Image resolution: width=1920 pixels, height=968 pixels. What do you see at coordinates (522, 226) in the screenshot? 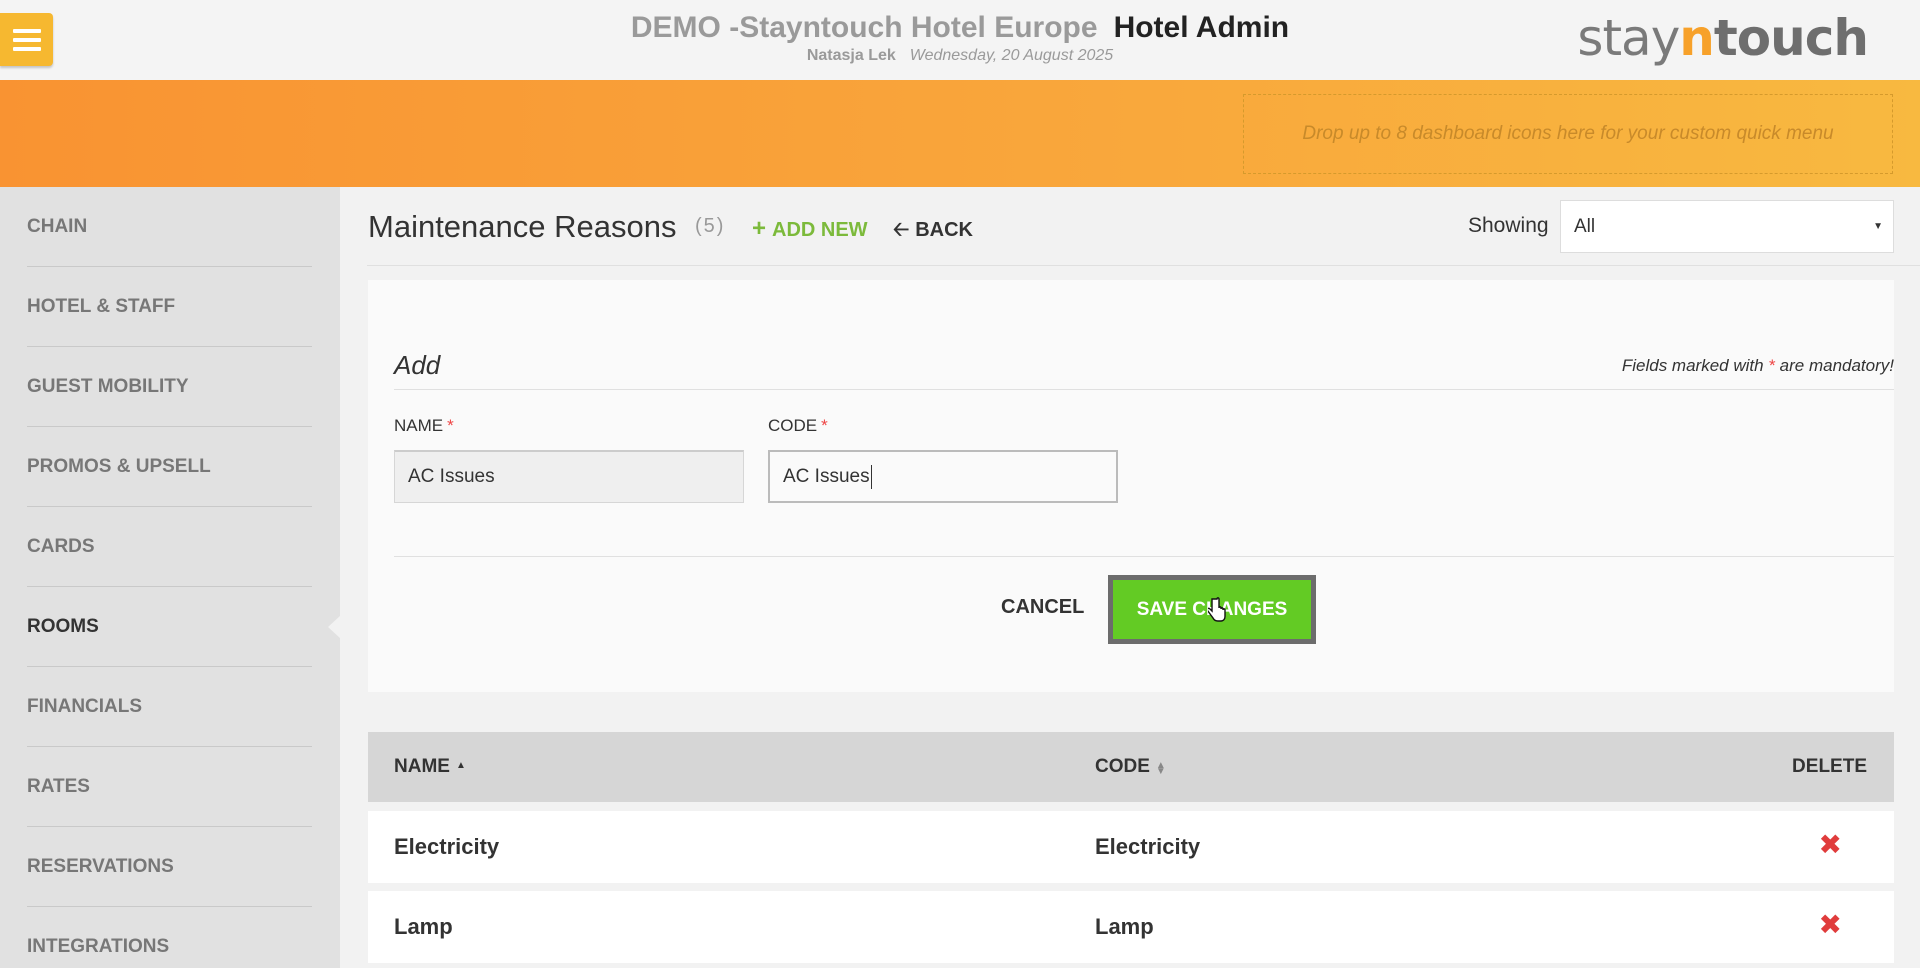
I see `page-title: Maintenance Reasons` at bounding box center [522, 226].